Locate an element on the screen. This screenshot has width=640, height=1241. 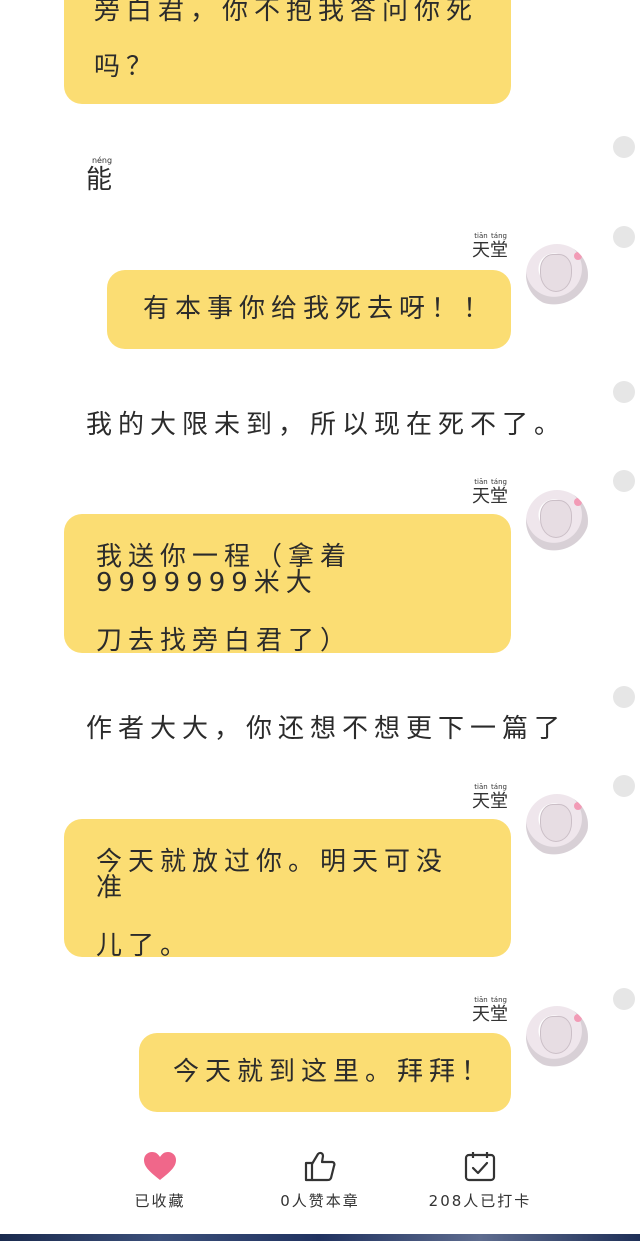
like-button: 0人赞本章 is located at coordinates (320, 1180).